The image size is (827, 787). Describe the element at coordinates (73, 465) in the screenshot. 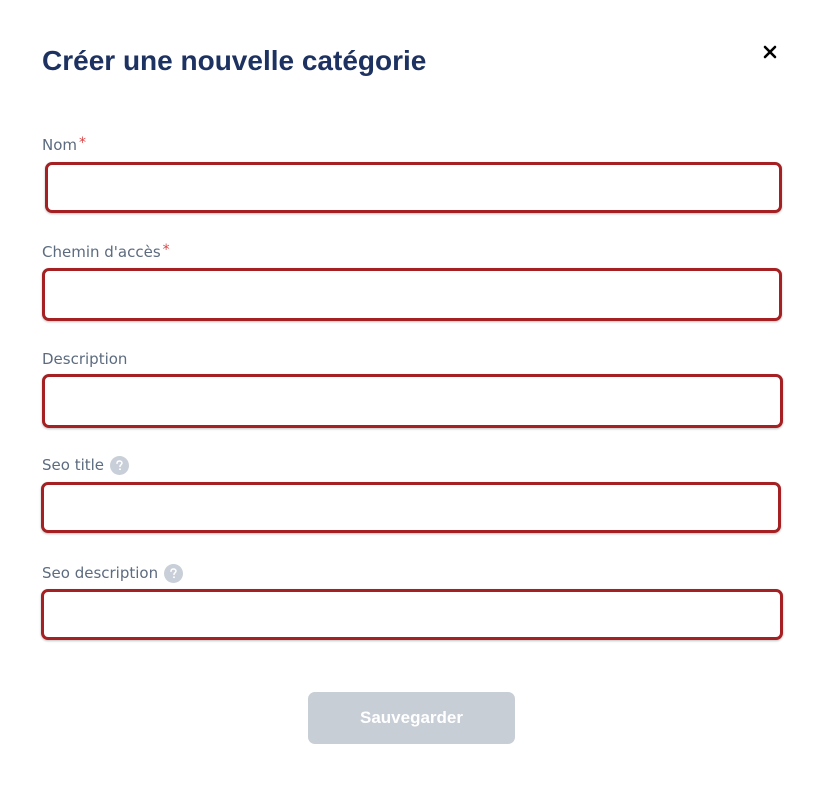

I see `seo-title-label-text: Seo title` at that location.